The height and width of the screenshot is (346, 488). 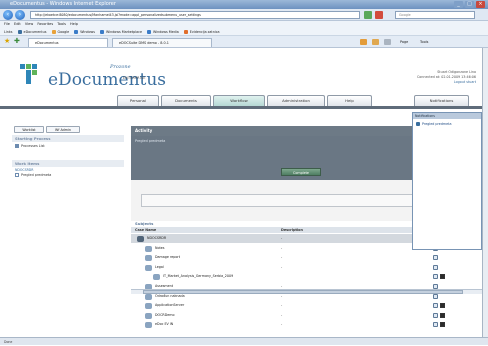 I want to click on browser-tab-edocumentus: eDocumentus, so click(x=68, y=42).